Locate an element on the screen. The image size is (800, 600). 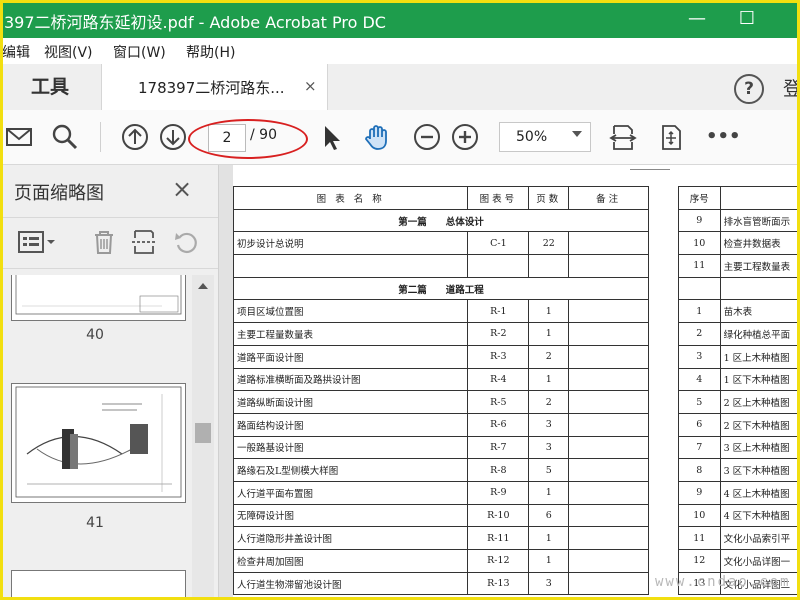
page-up-icon is located at coordinates (135, 137).